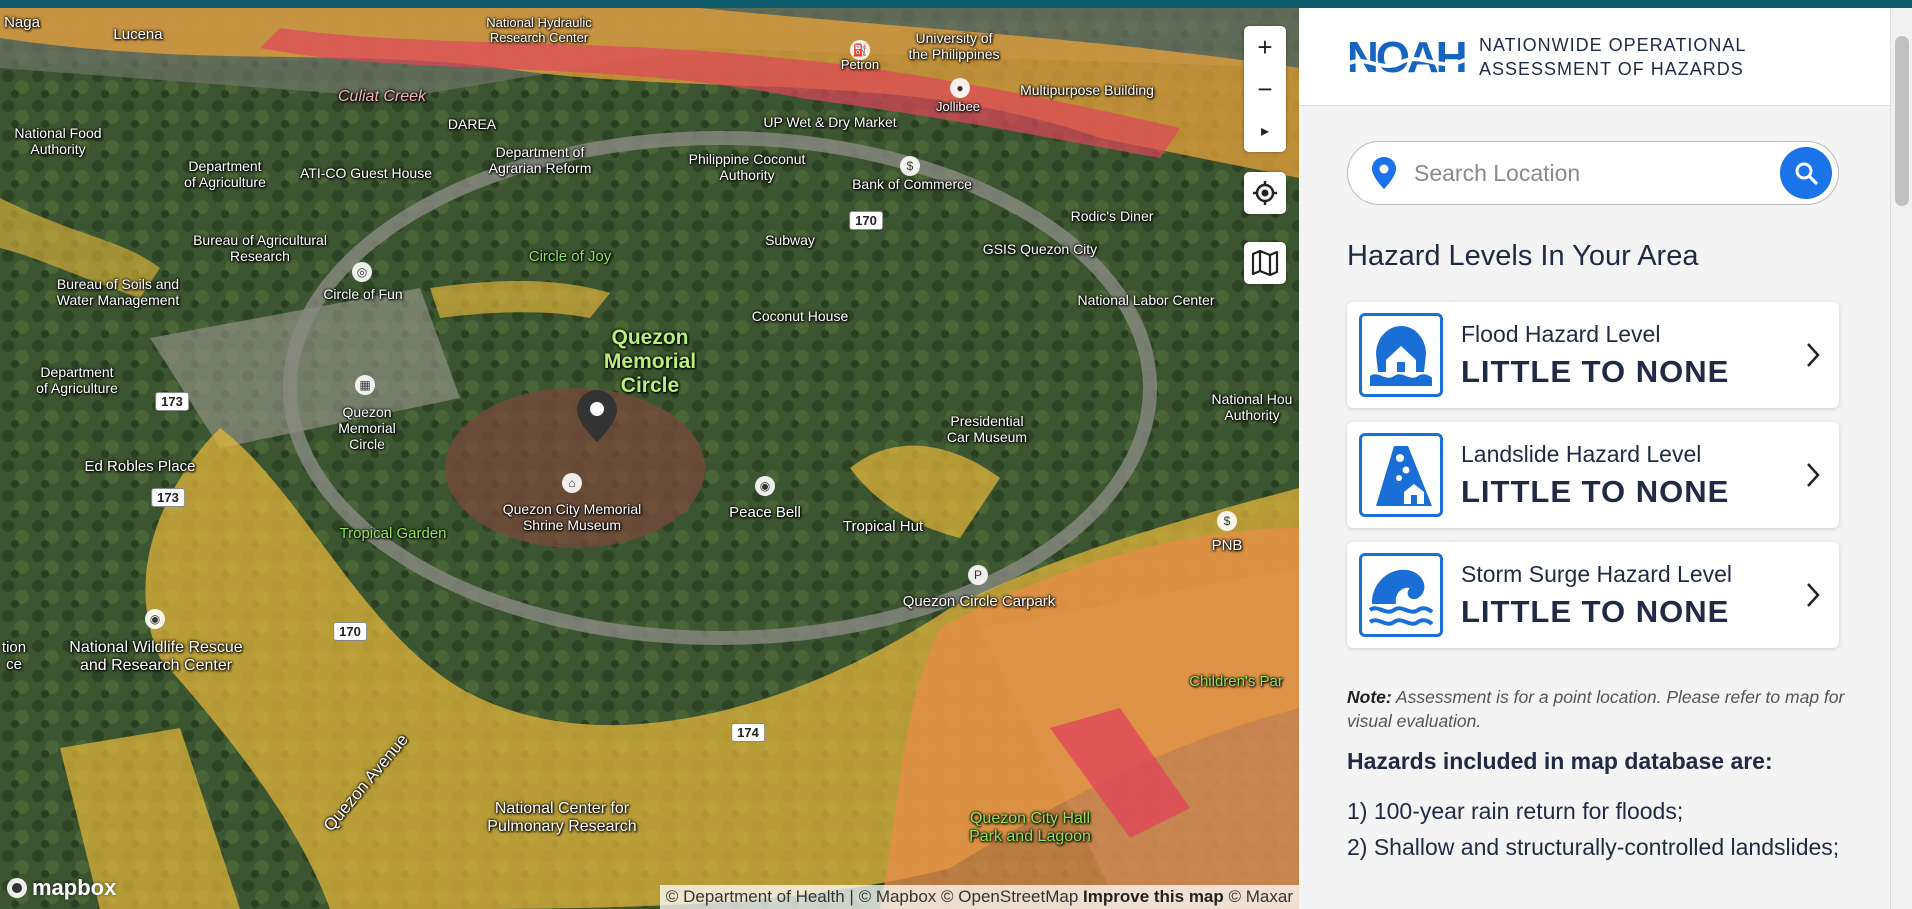 This screenshot has height=909, width=1912. I want to click on zoom-out-button: −, so click(1265, 89).